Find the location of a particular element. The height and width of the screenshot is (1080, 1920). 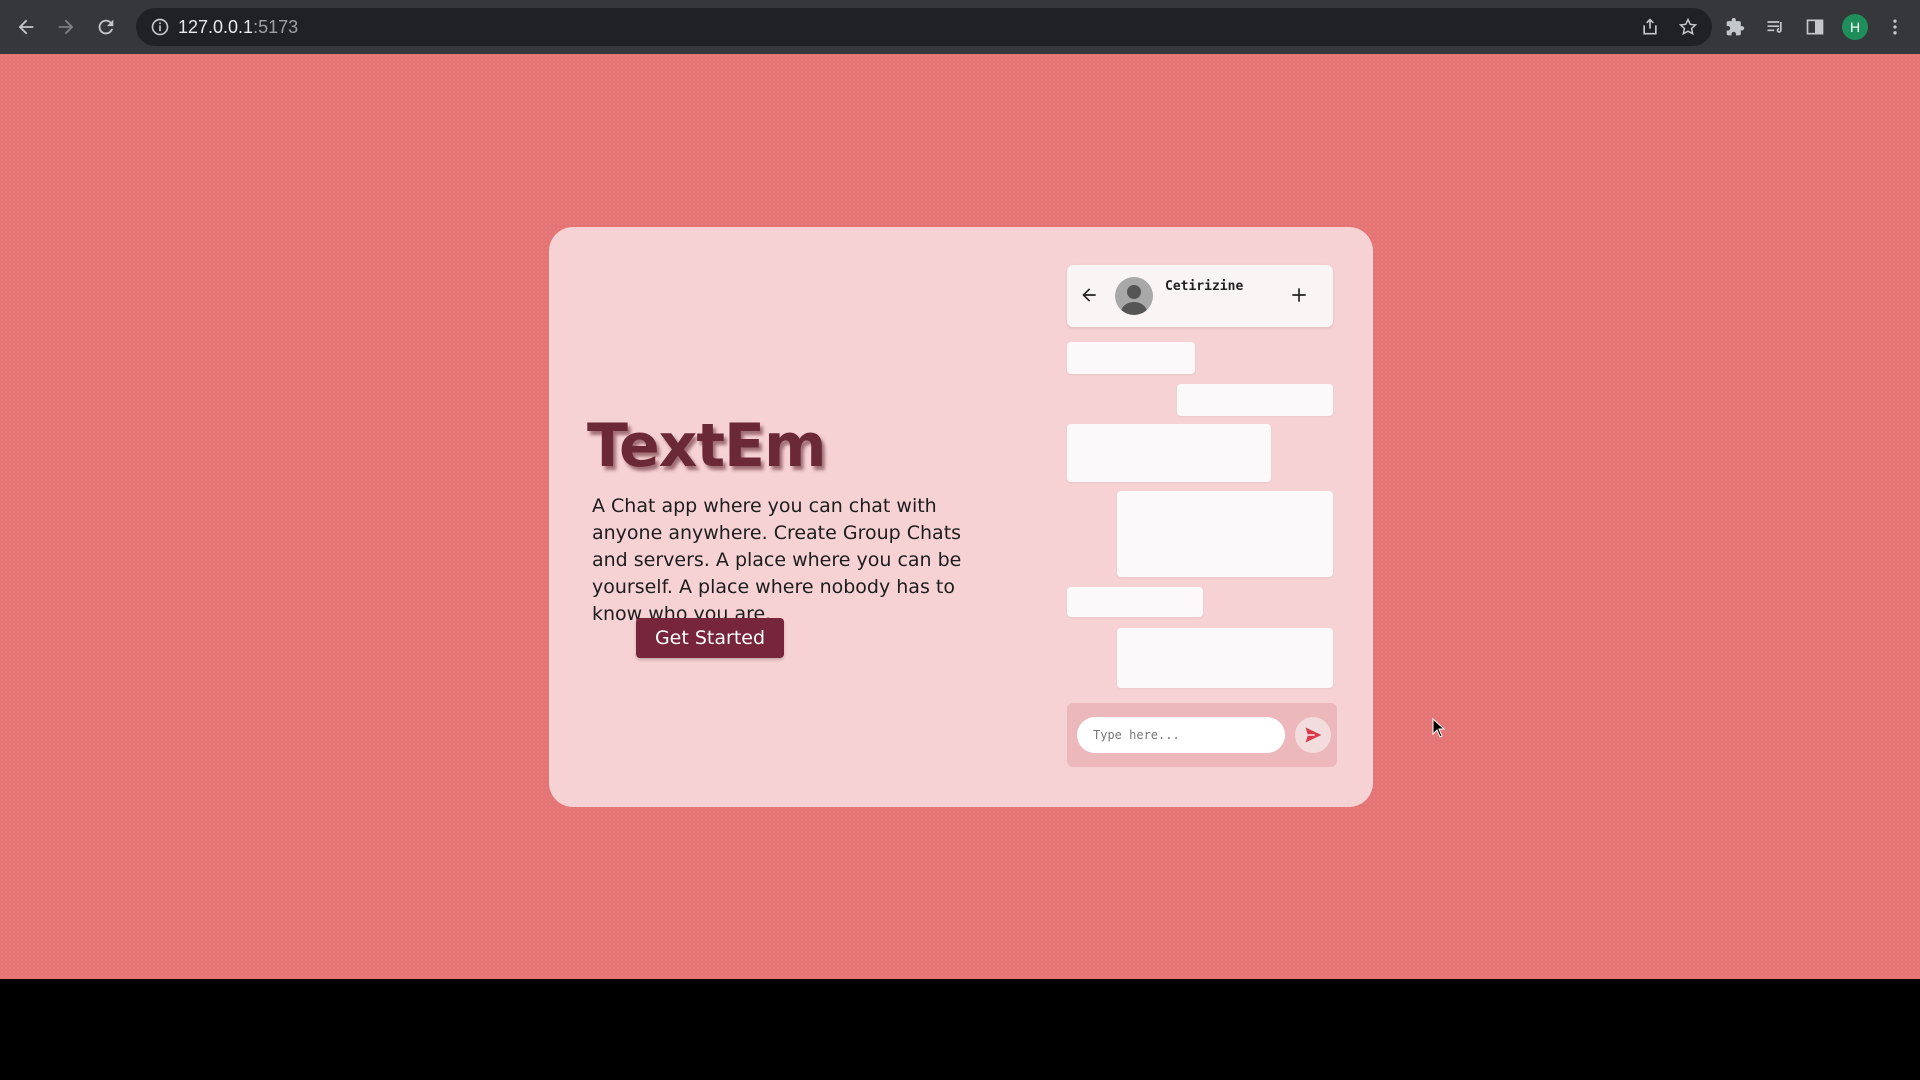

send-icon is located at coordinates (1313, 735).